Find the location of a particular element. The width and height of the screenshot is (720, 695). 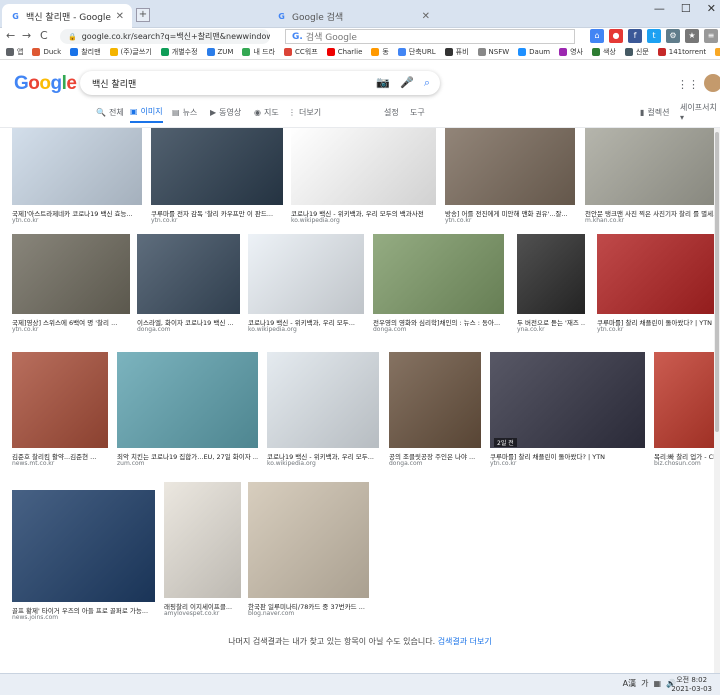

bookmark-item: 개별수정 is located at coordinates (179, 52).